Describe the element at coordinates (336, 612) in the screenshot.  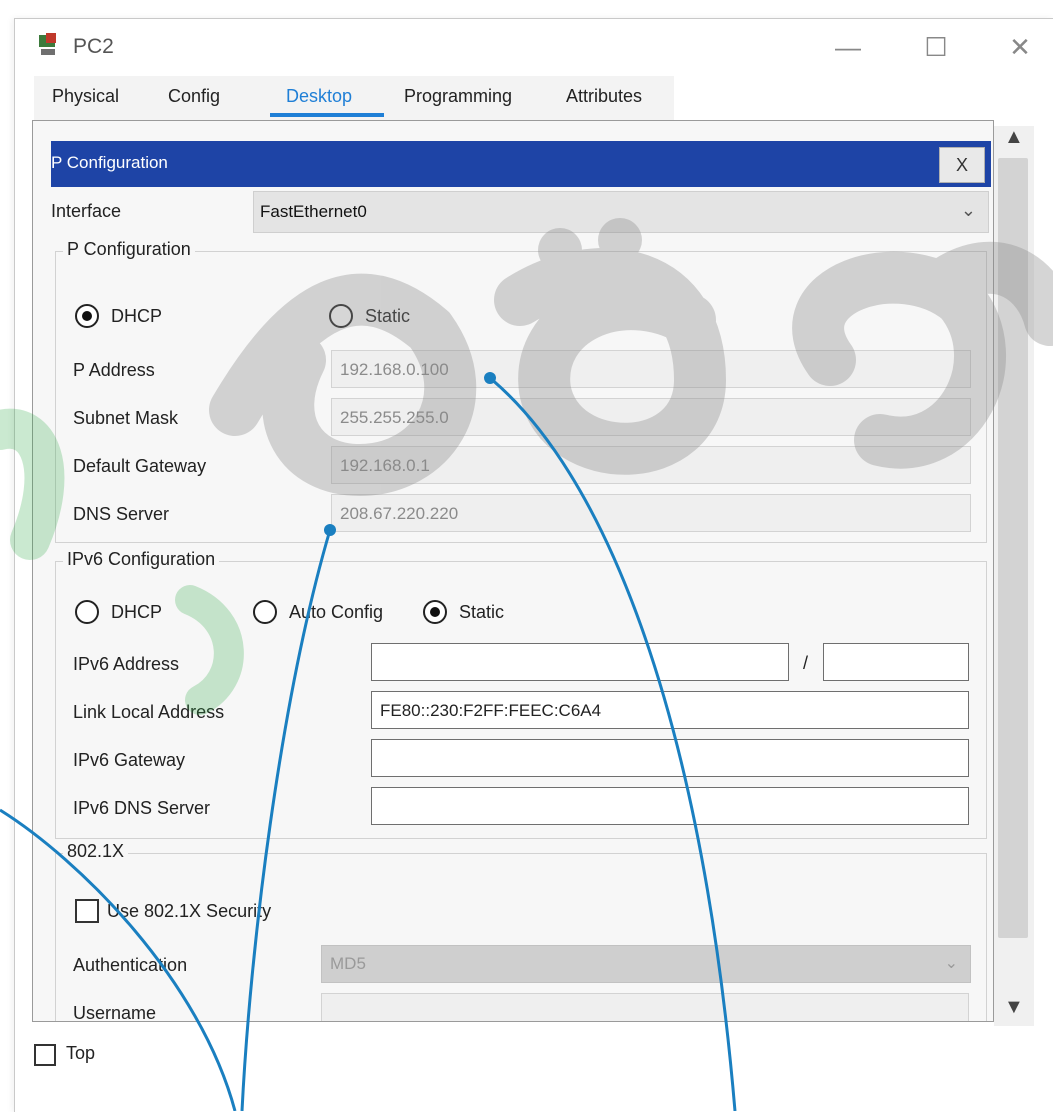
I see `ipv6-auto-config-label: Auto Config` at that location.